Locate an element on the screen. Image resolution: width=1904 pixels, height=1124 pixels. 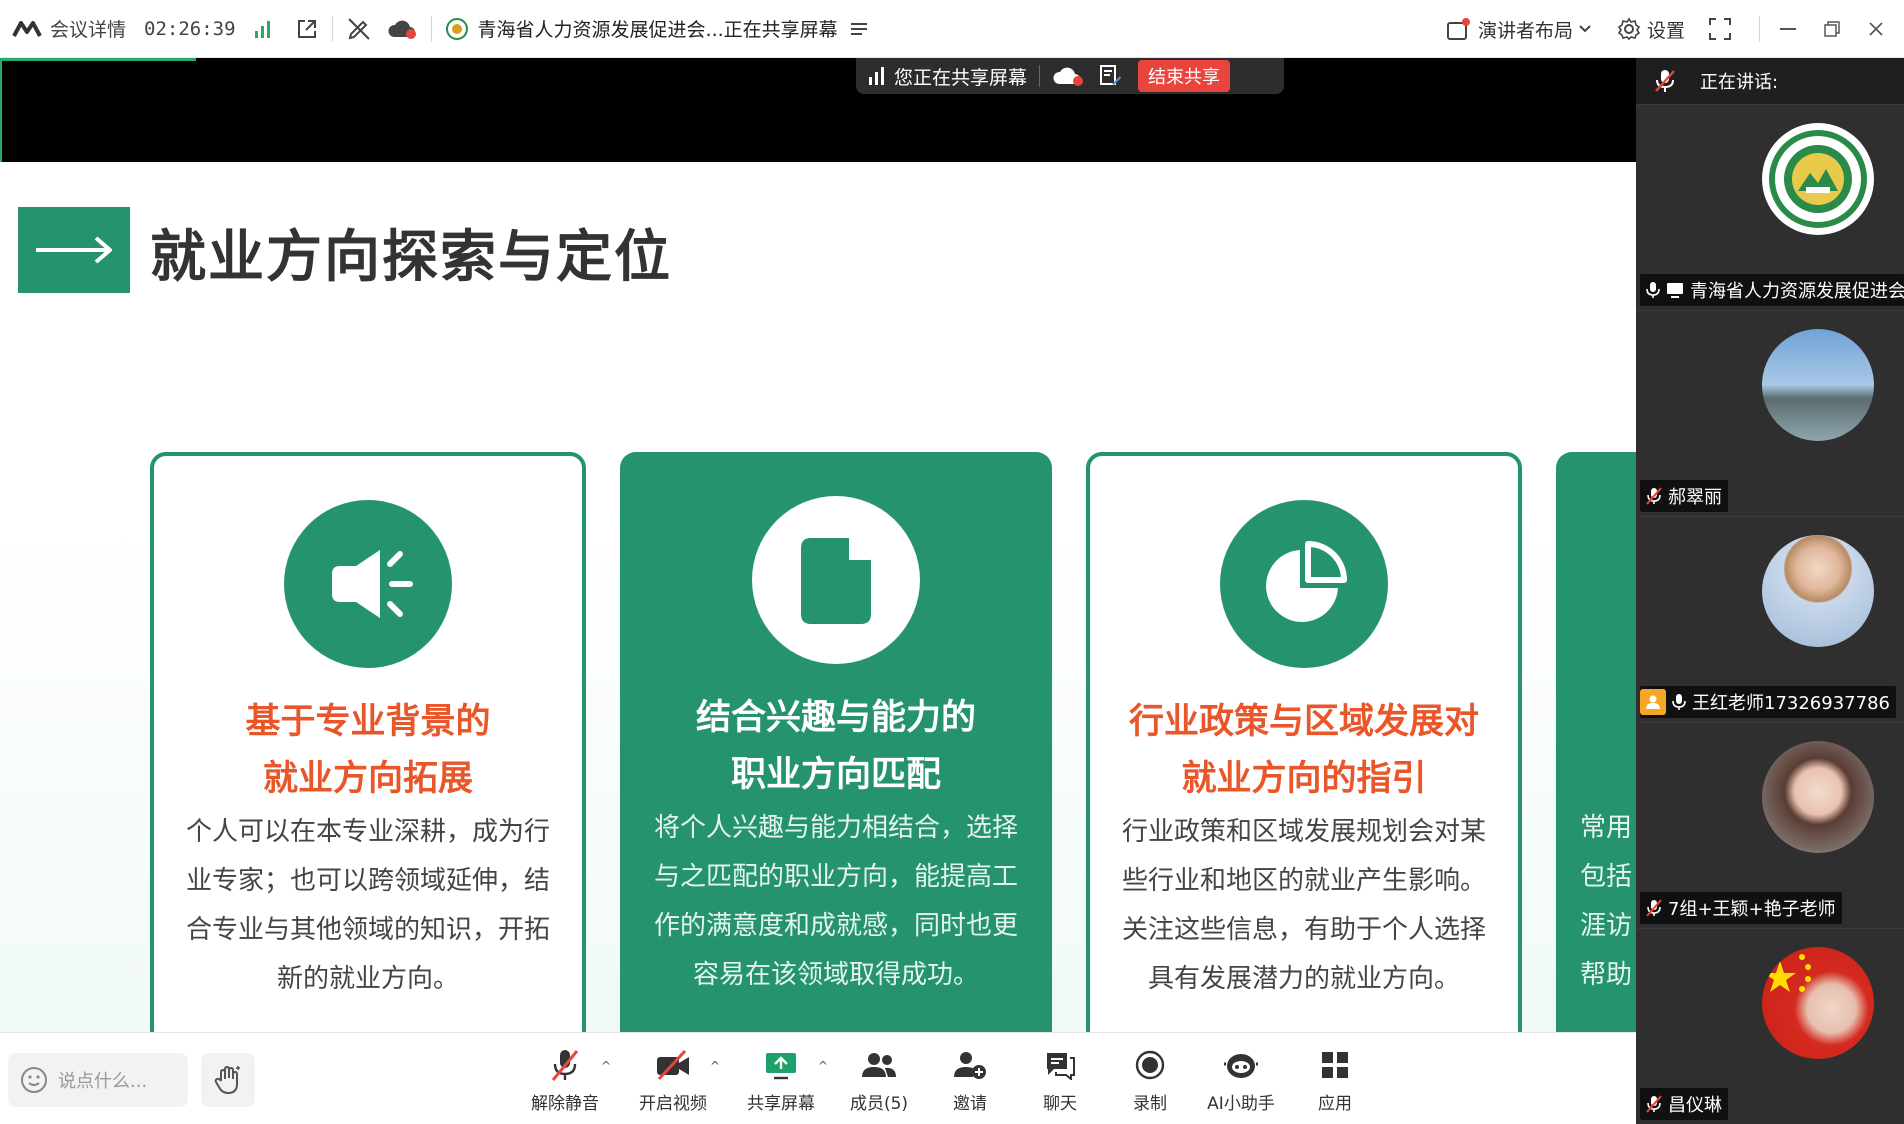
members-button: 成员(5) is located at coordinates (879, 1080).